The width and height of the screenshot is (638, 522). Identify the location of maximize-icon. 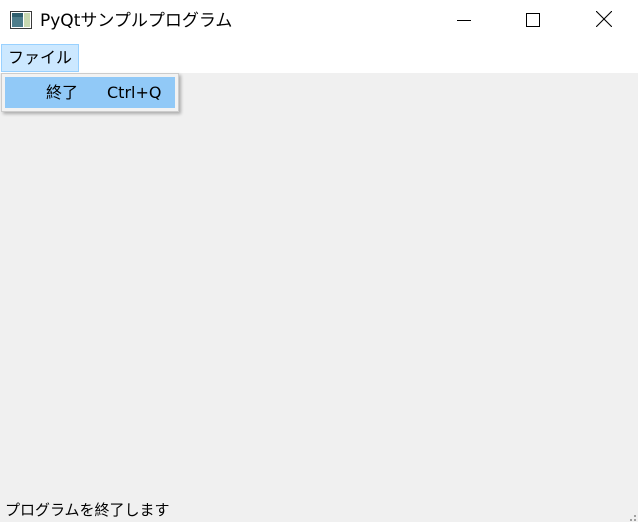
(533, 21).